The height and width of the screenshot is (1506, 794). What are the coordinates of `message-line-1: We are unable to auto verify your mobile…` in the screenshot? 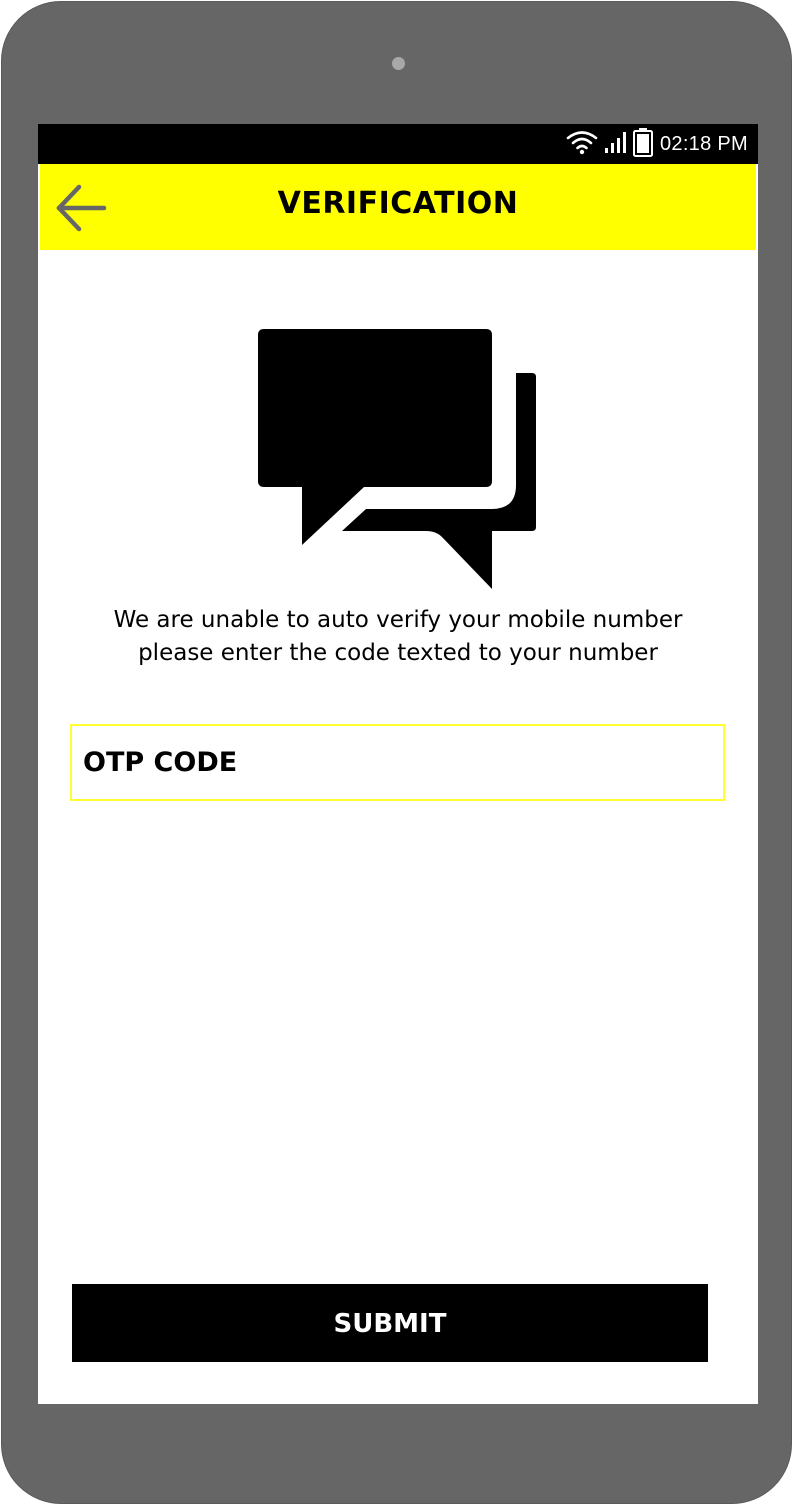 It's located at (398, 620).